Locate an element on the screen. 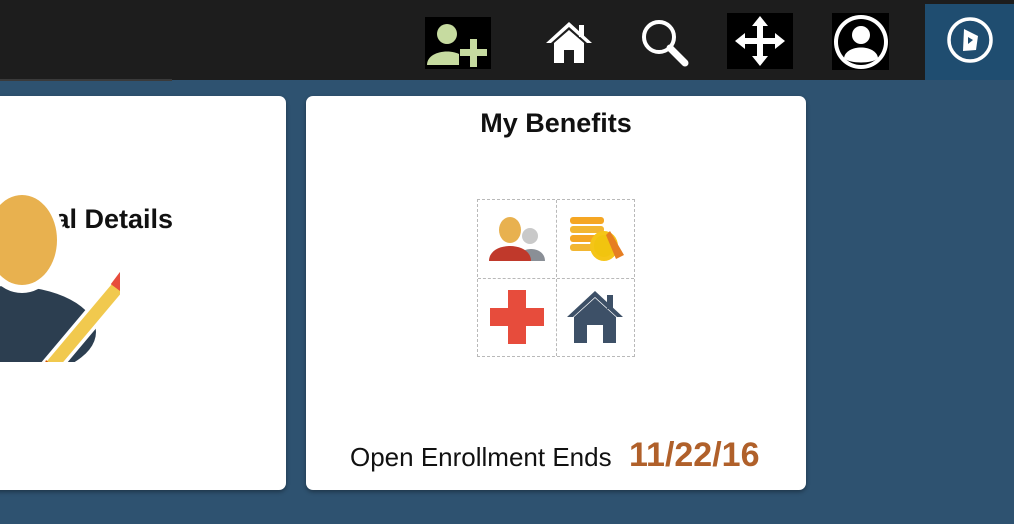 This screenshot has width=1014, height=524. coins-icon is located at coordinates (595, 239).